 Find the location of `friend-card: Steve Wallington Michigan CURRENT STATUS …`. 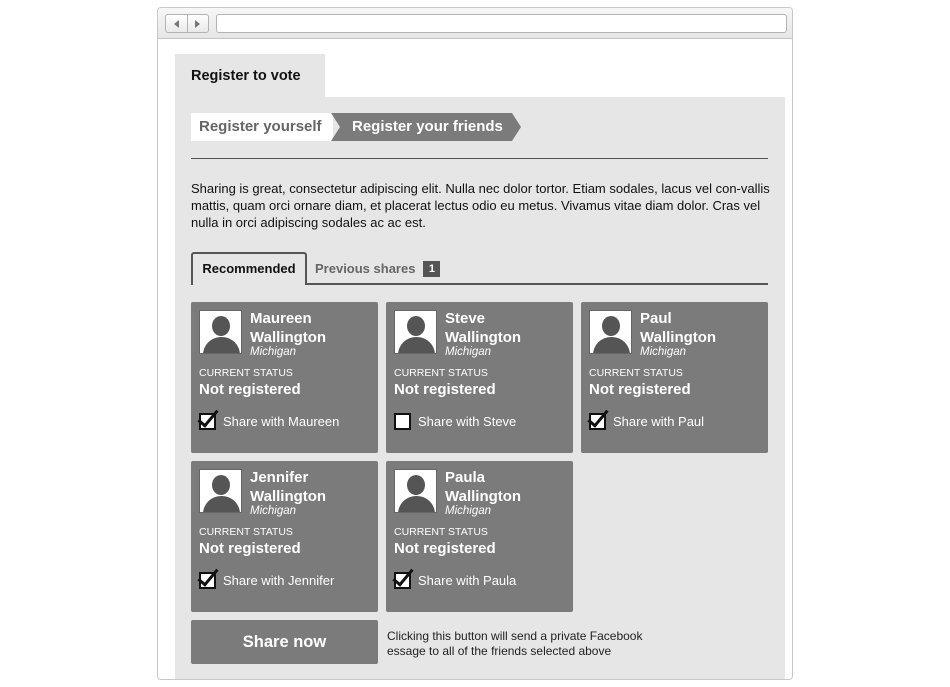

friend-card: Steve Wallington Michigan CURRENT STATUS … is located at coordinates (479, 377).